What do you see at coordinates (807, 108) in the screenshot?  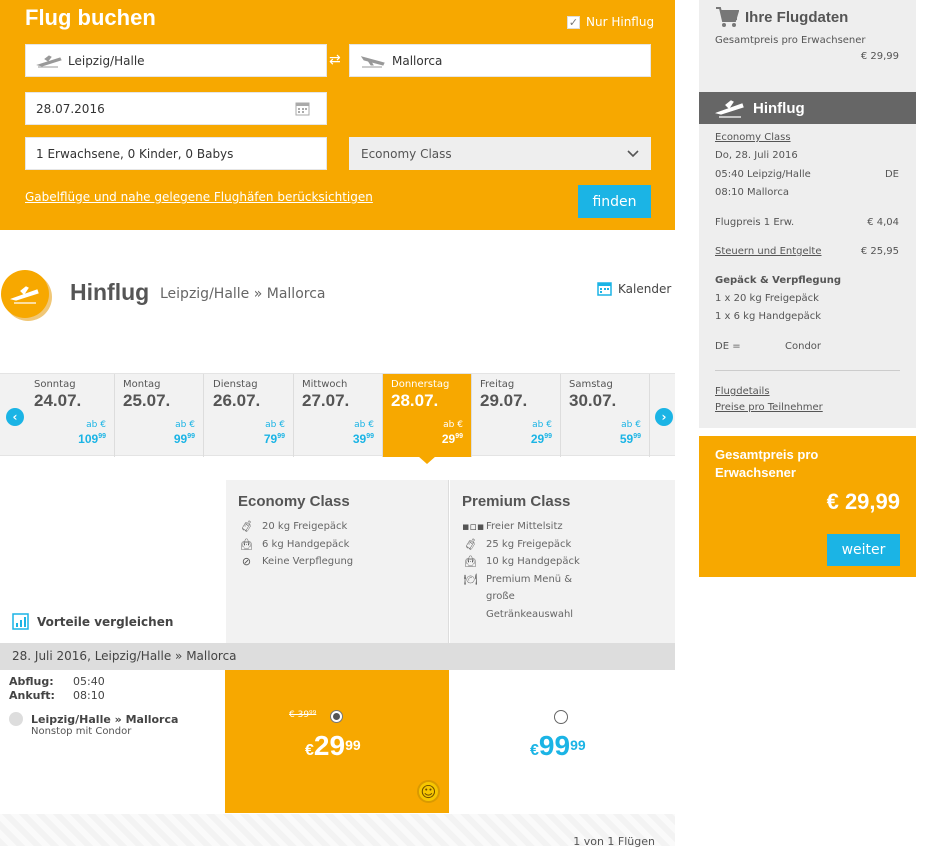 I see `leg-header: Hinflug` at bounding box center [807, 108].